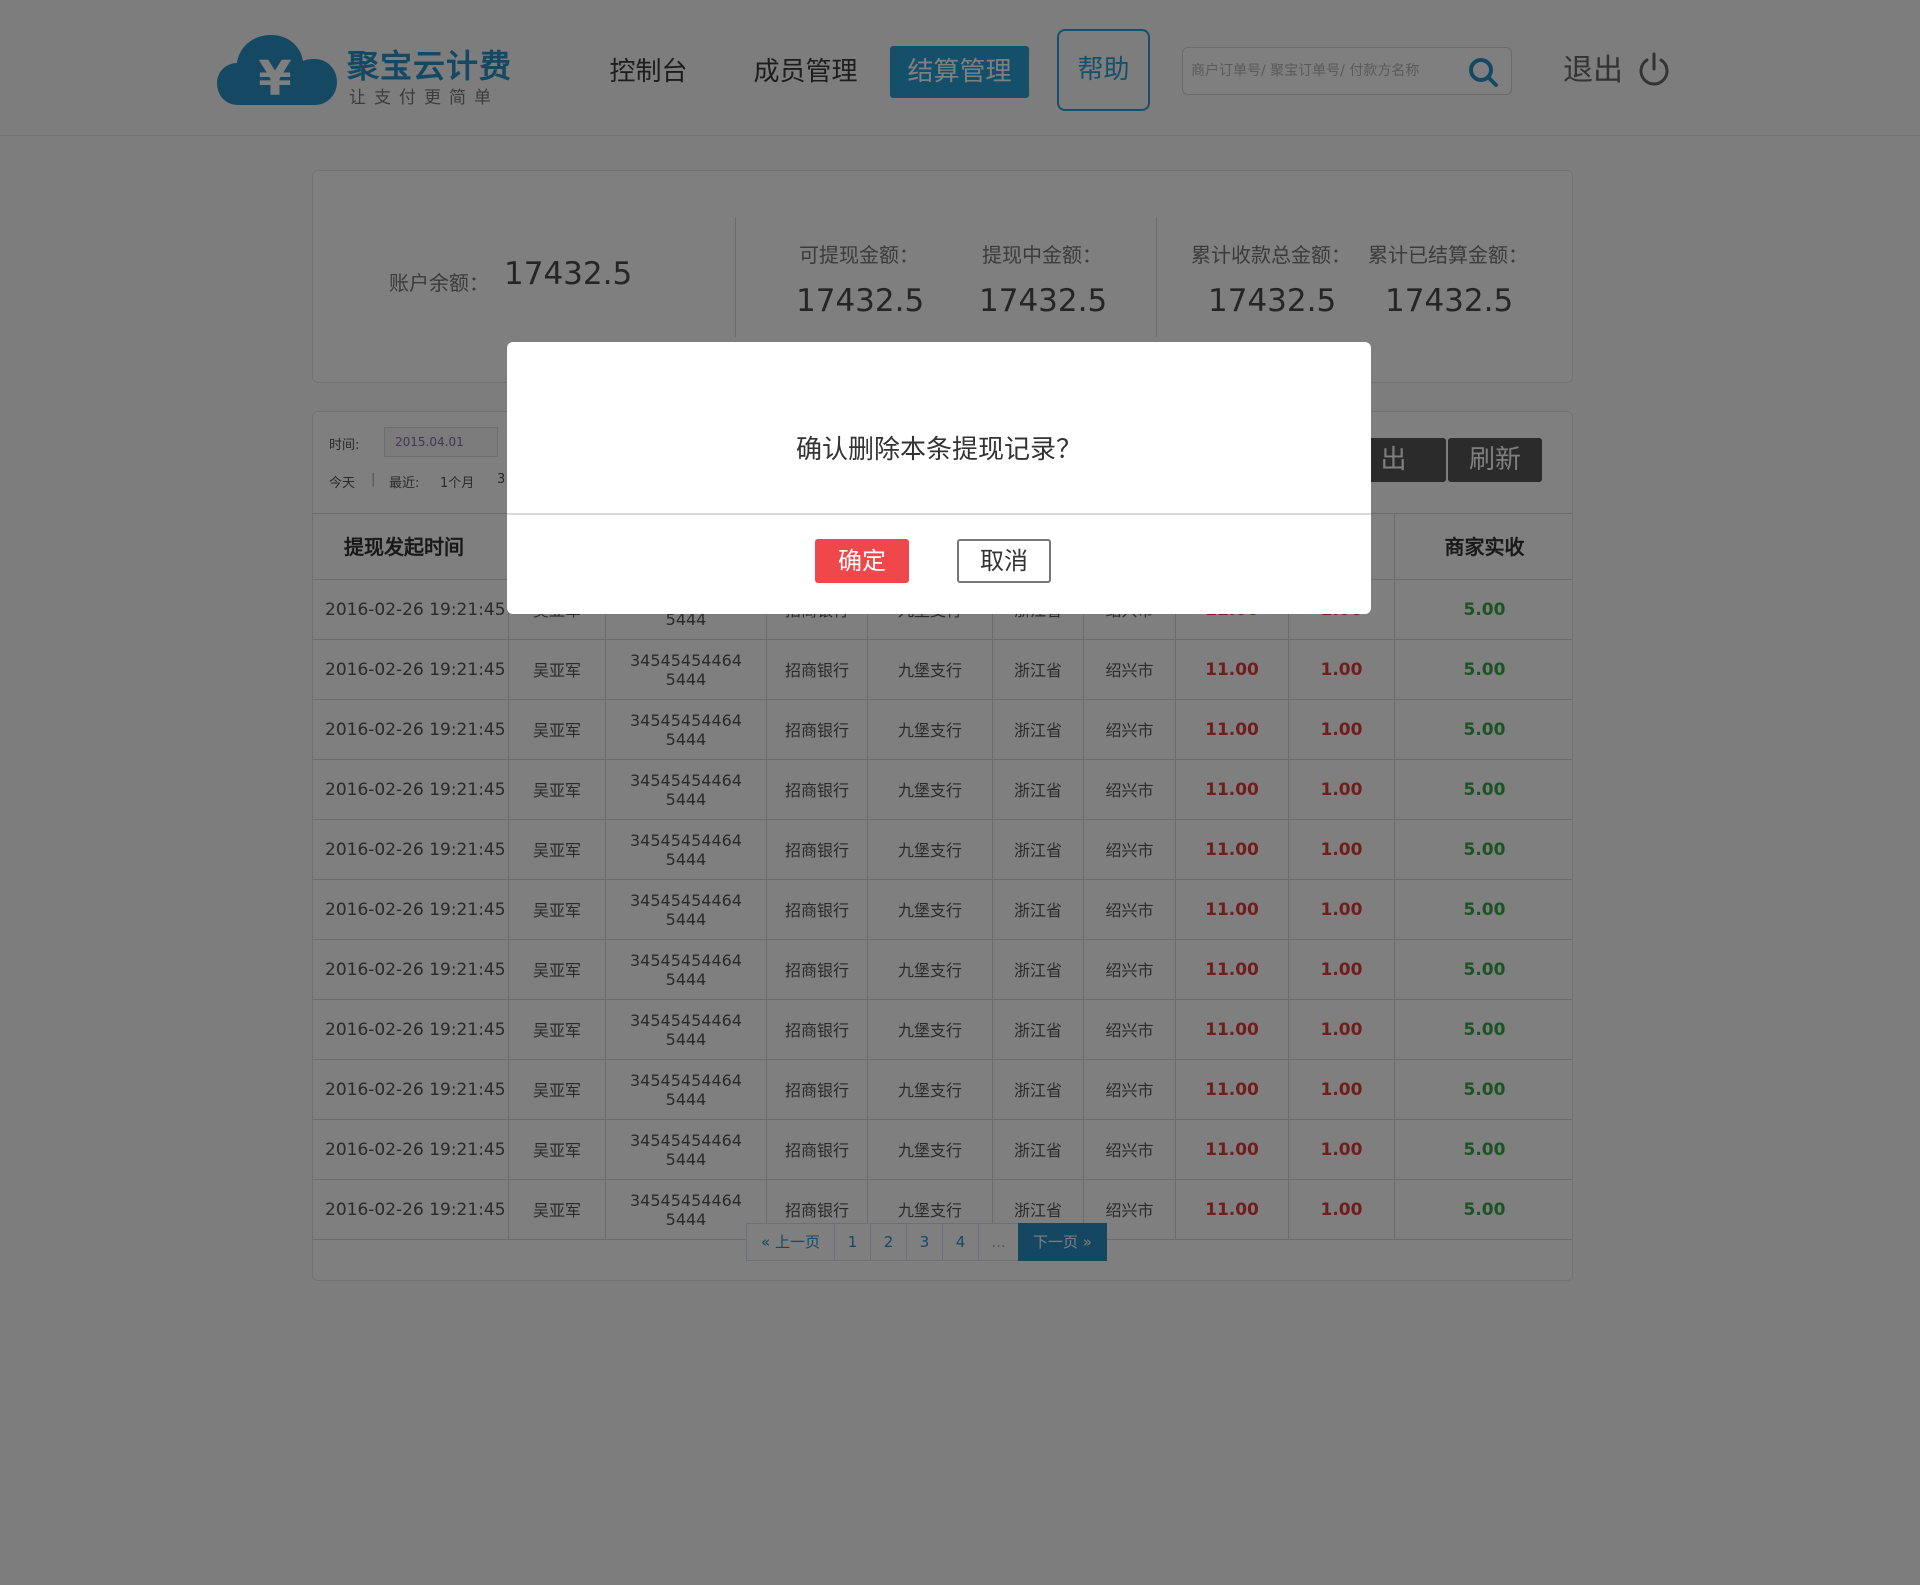 This screenshot has width=1920, height=1585. What do you see at coordinates (939, 514) in the screenshot?
I see `dialog-divider` at bounding box center [939, 514].